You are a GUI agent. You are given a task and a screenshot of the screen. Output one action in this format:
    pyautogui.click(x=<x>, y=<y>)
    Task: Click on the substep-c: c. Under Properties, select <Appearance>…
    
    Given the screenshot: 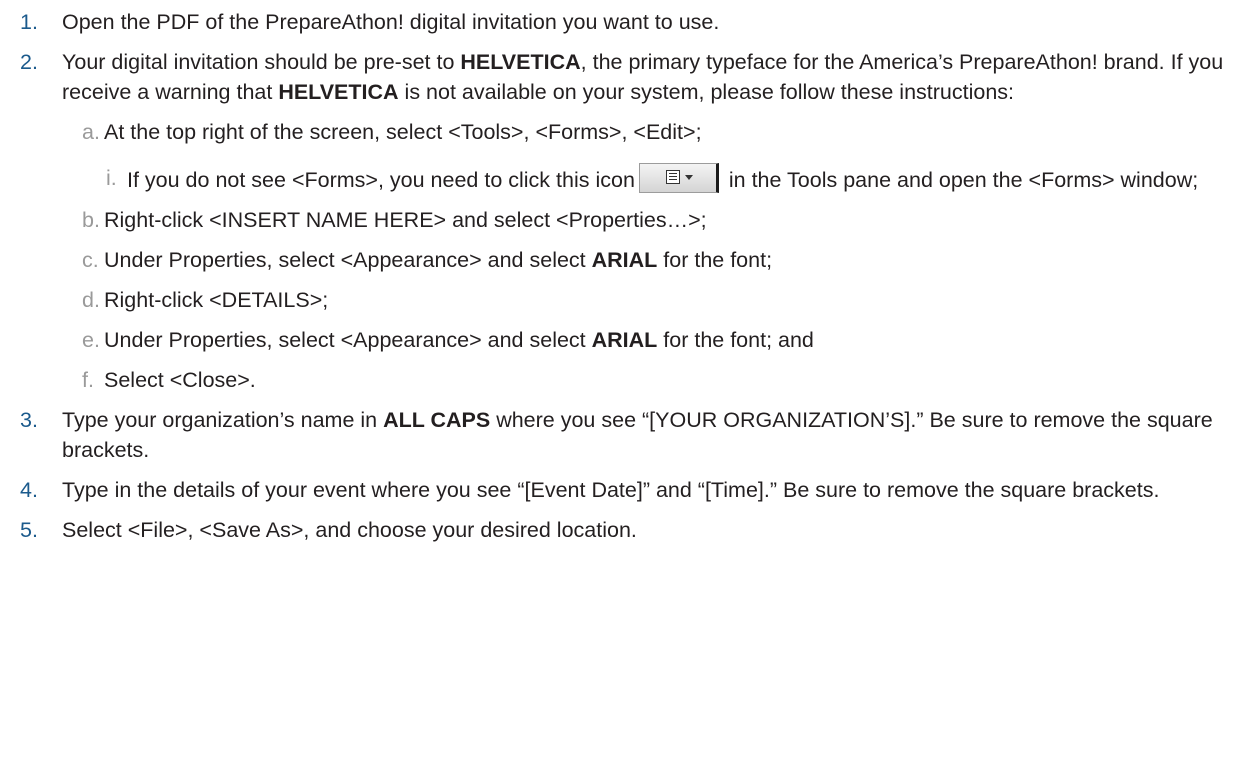 What is the action you would take?
    pyautogui.click(x=625, y=260)
    